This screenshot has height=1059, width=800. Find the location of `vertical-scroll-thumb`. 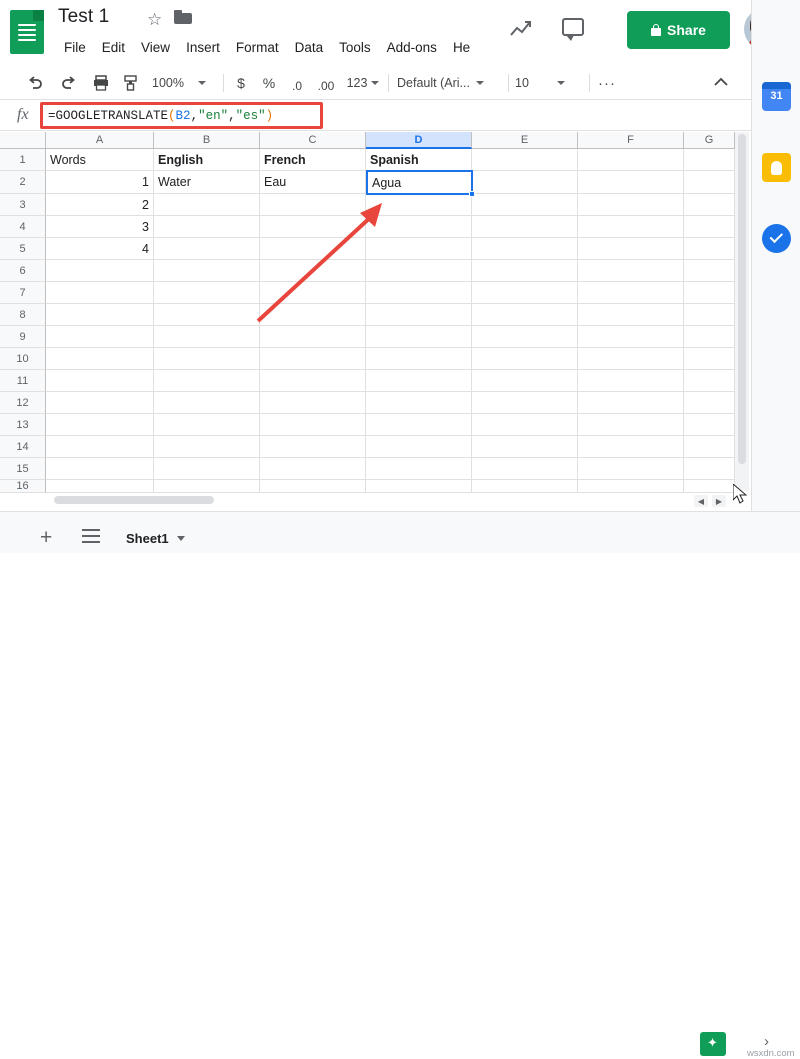

vertical-scroll-thumb is located at coordinates (742, 299).